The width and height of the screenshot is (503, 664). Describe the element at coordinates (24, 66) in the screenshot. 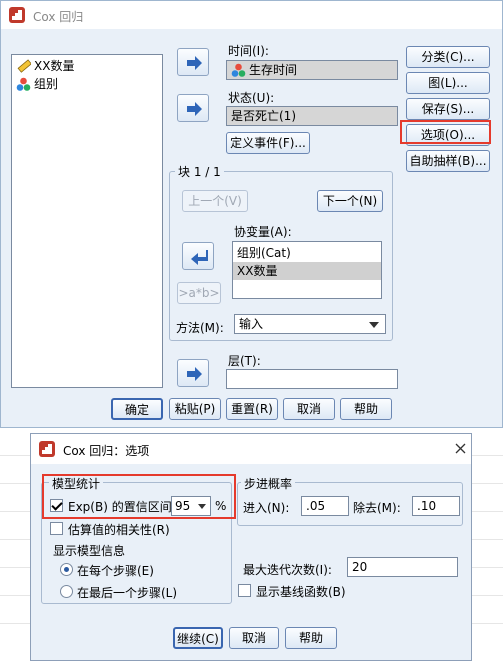

I see `ruler-icon` at that location.